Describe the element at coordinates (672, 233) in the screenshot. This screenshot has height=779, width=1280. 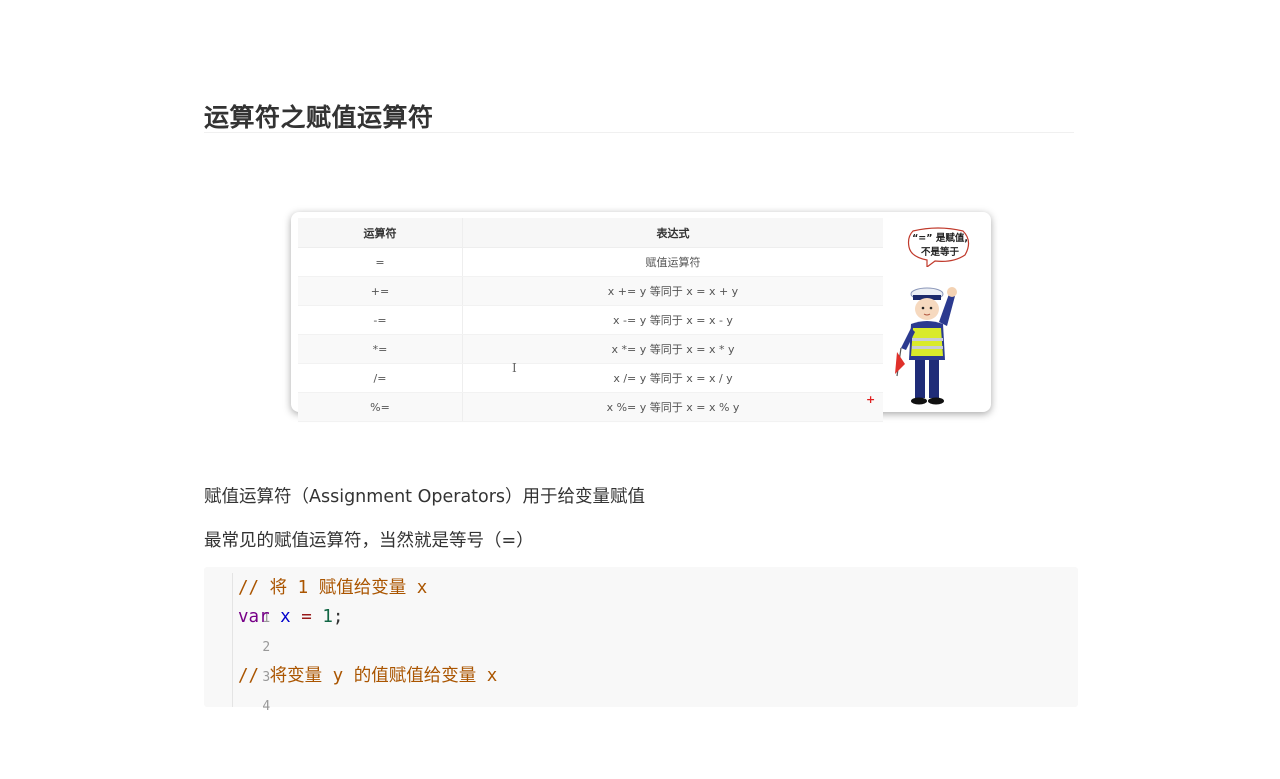
I see `table-header-expression: 表达式` at that location.